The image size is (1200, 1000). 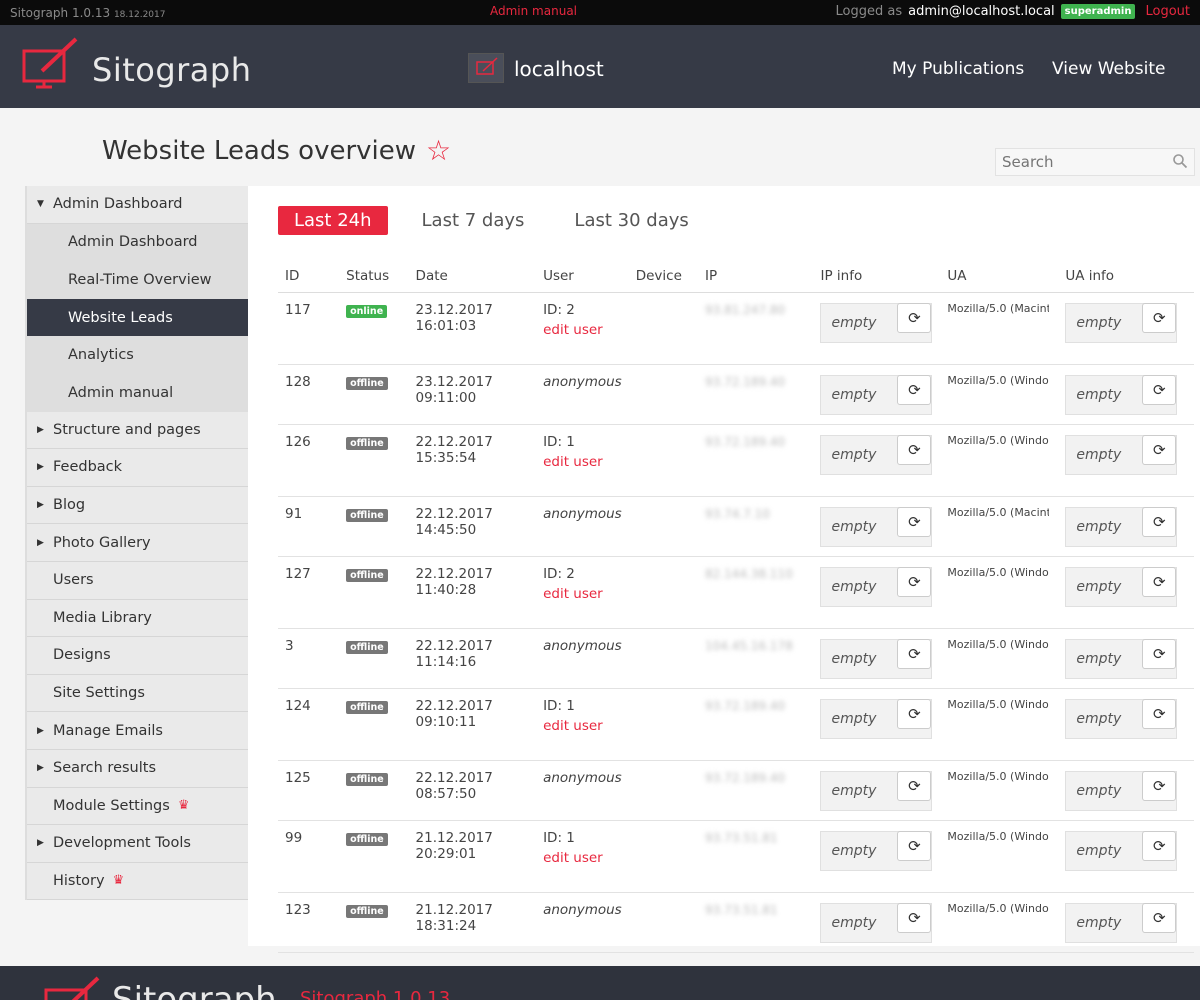 I want to click on nav-view-website: View Website, so click(x=1109, y=69).